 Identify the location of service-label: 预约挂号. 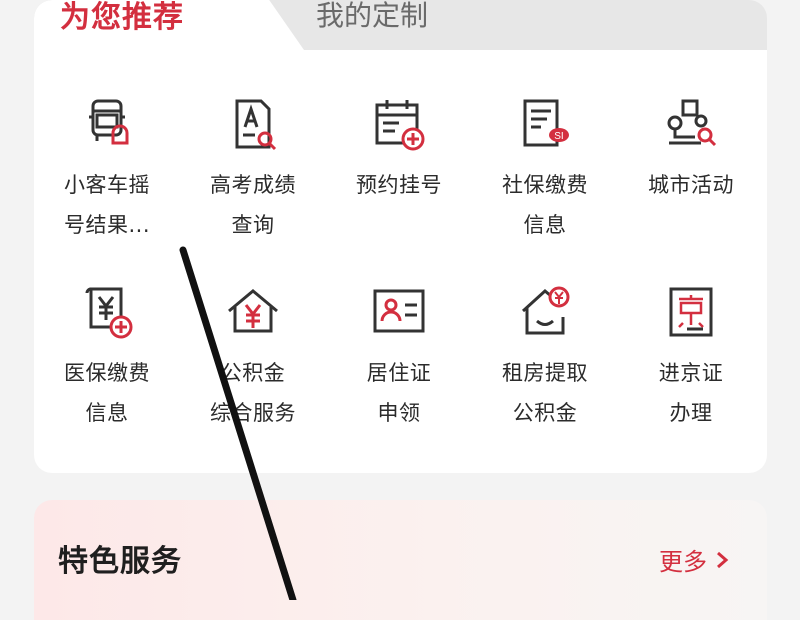
(399, 185).